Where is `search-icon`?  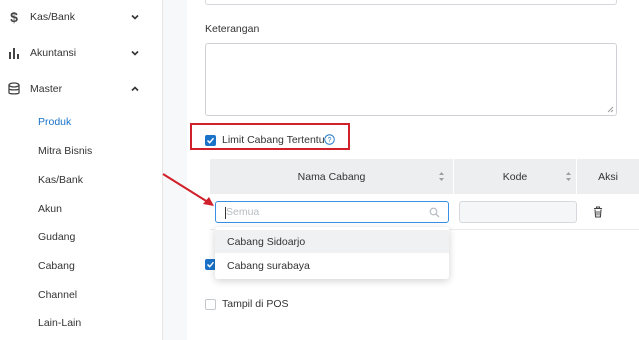
search-icon is located at coordinates (434, 212).